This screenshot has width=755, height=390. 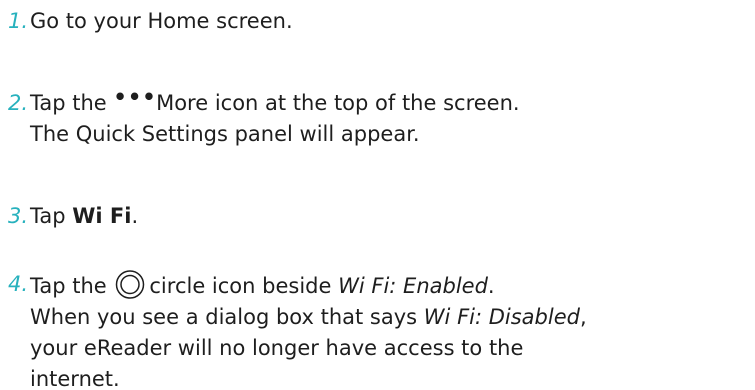 What do you see at coordinates (18, 103) in the screenshot?
I see `step-number: 2.` at bounding box center [18, 103].